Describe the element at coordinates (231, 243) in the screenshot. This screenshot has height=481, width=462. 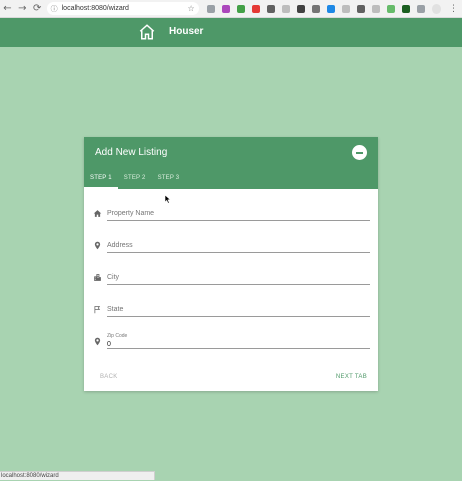
I see `address-field: Address` at that location.